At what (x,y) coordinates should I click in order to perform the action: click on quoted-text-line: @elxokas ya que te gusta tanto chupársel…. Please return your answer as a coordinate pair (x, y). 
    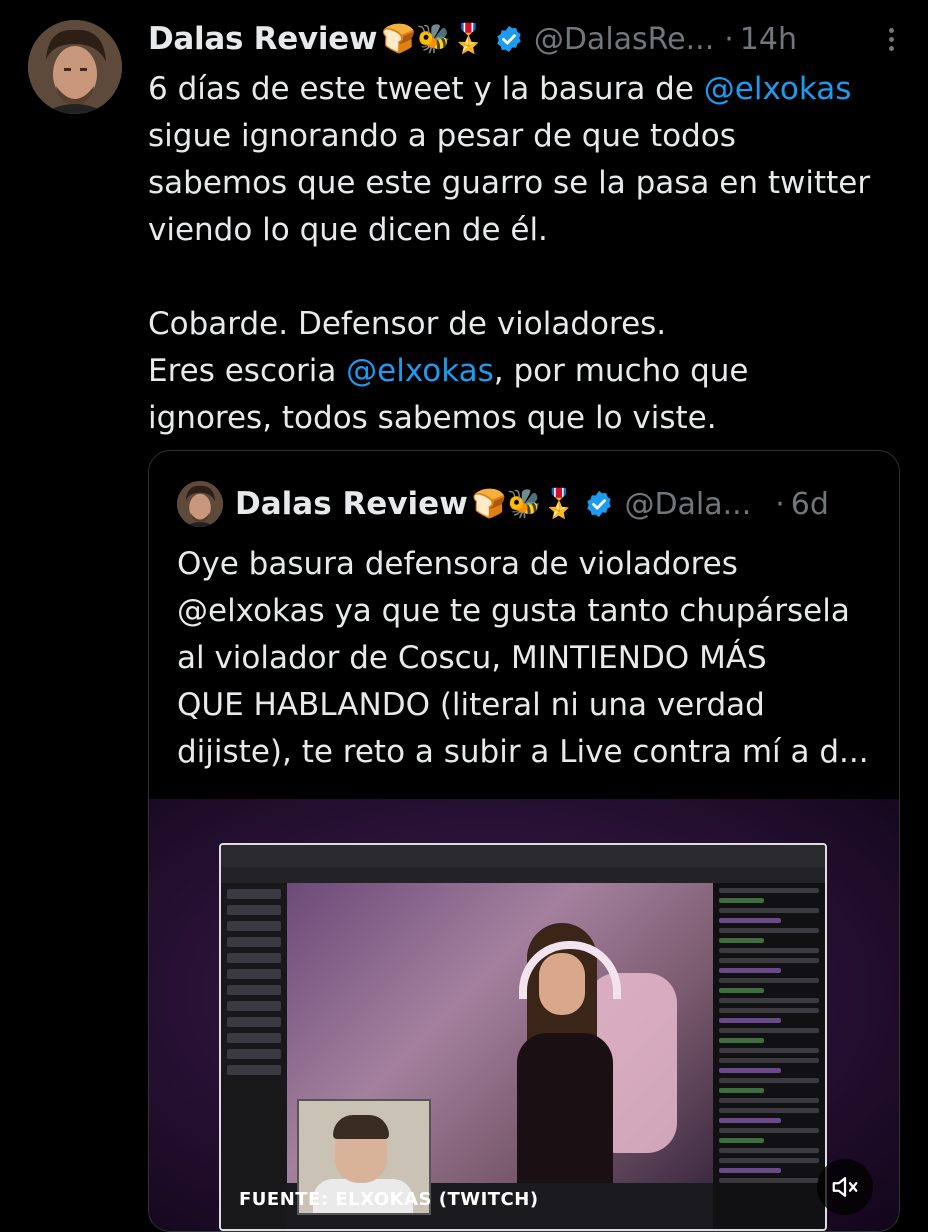
    Looking at the image, I should click on (513, 611).